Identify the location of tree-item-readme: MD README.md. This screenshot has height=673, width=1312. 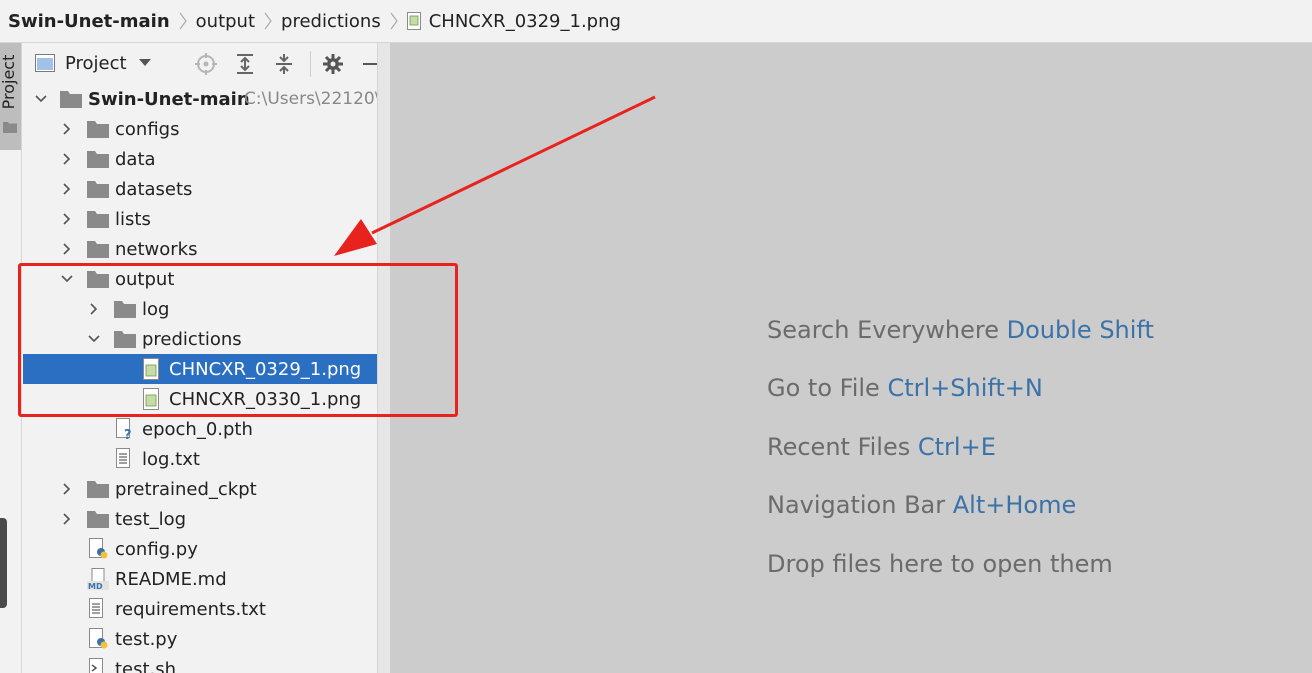
(207, 579).